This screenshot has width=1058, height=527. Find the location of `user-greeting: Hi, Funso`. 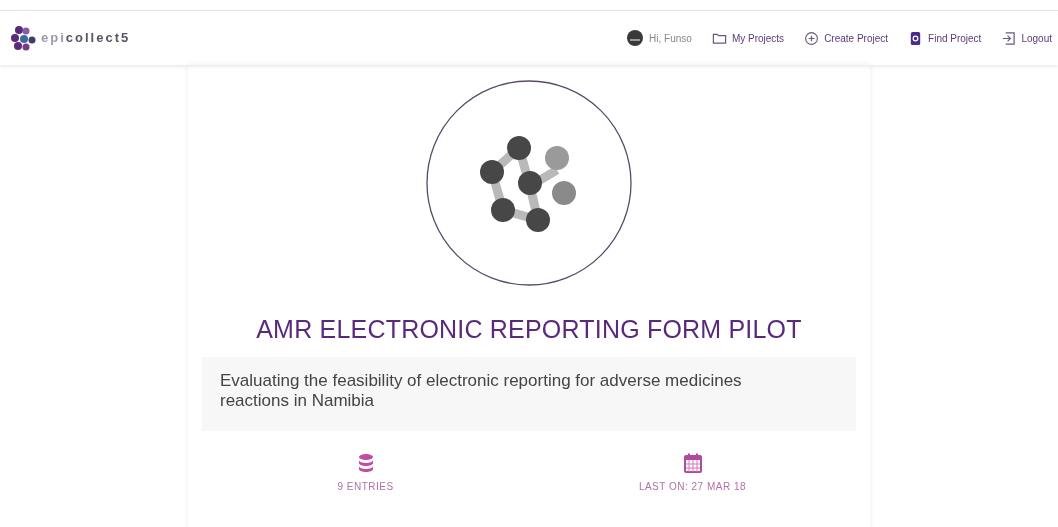

user-greeting: Hi, Funso is located at coordinates (670, 38).